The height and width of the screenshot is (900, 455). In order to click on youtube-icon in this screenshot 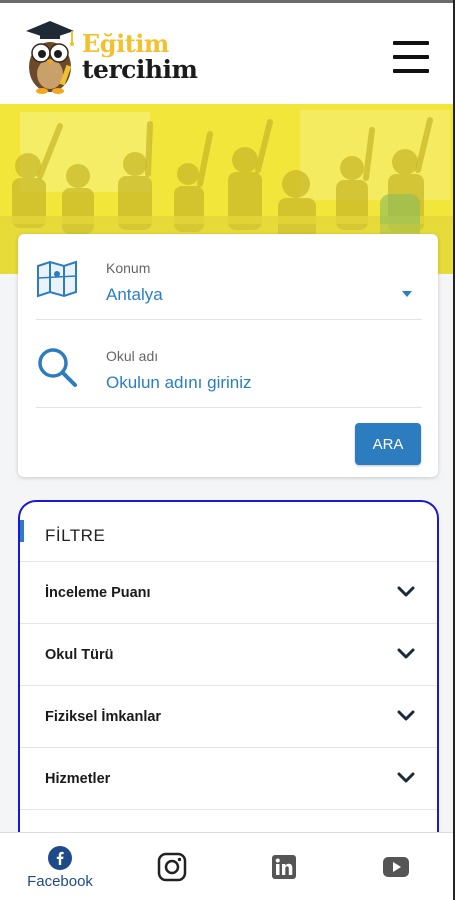, I will do `click(396, 867)`.